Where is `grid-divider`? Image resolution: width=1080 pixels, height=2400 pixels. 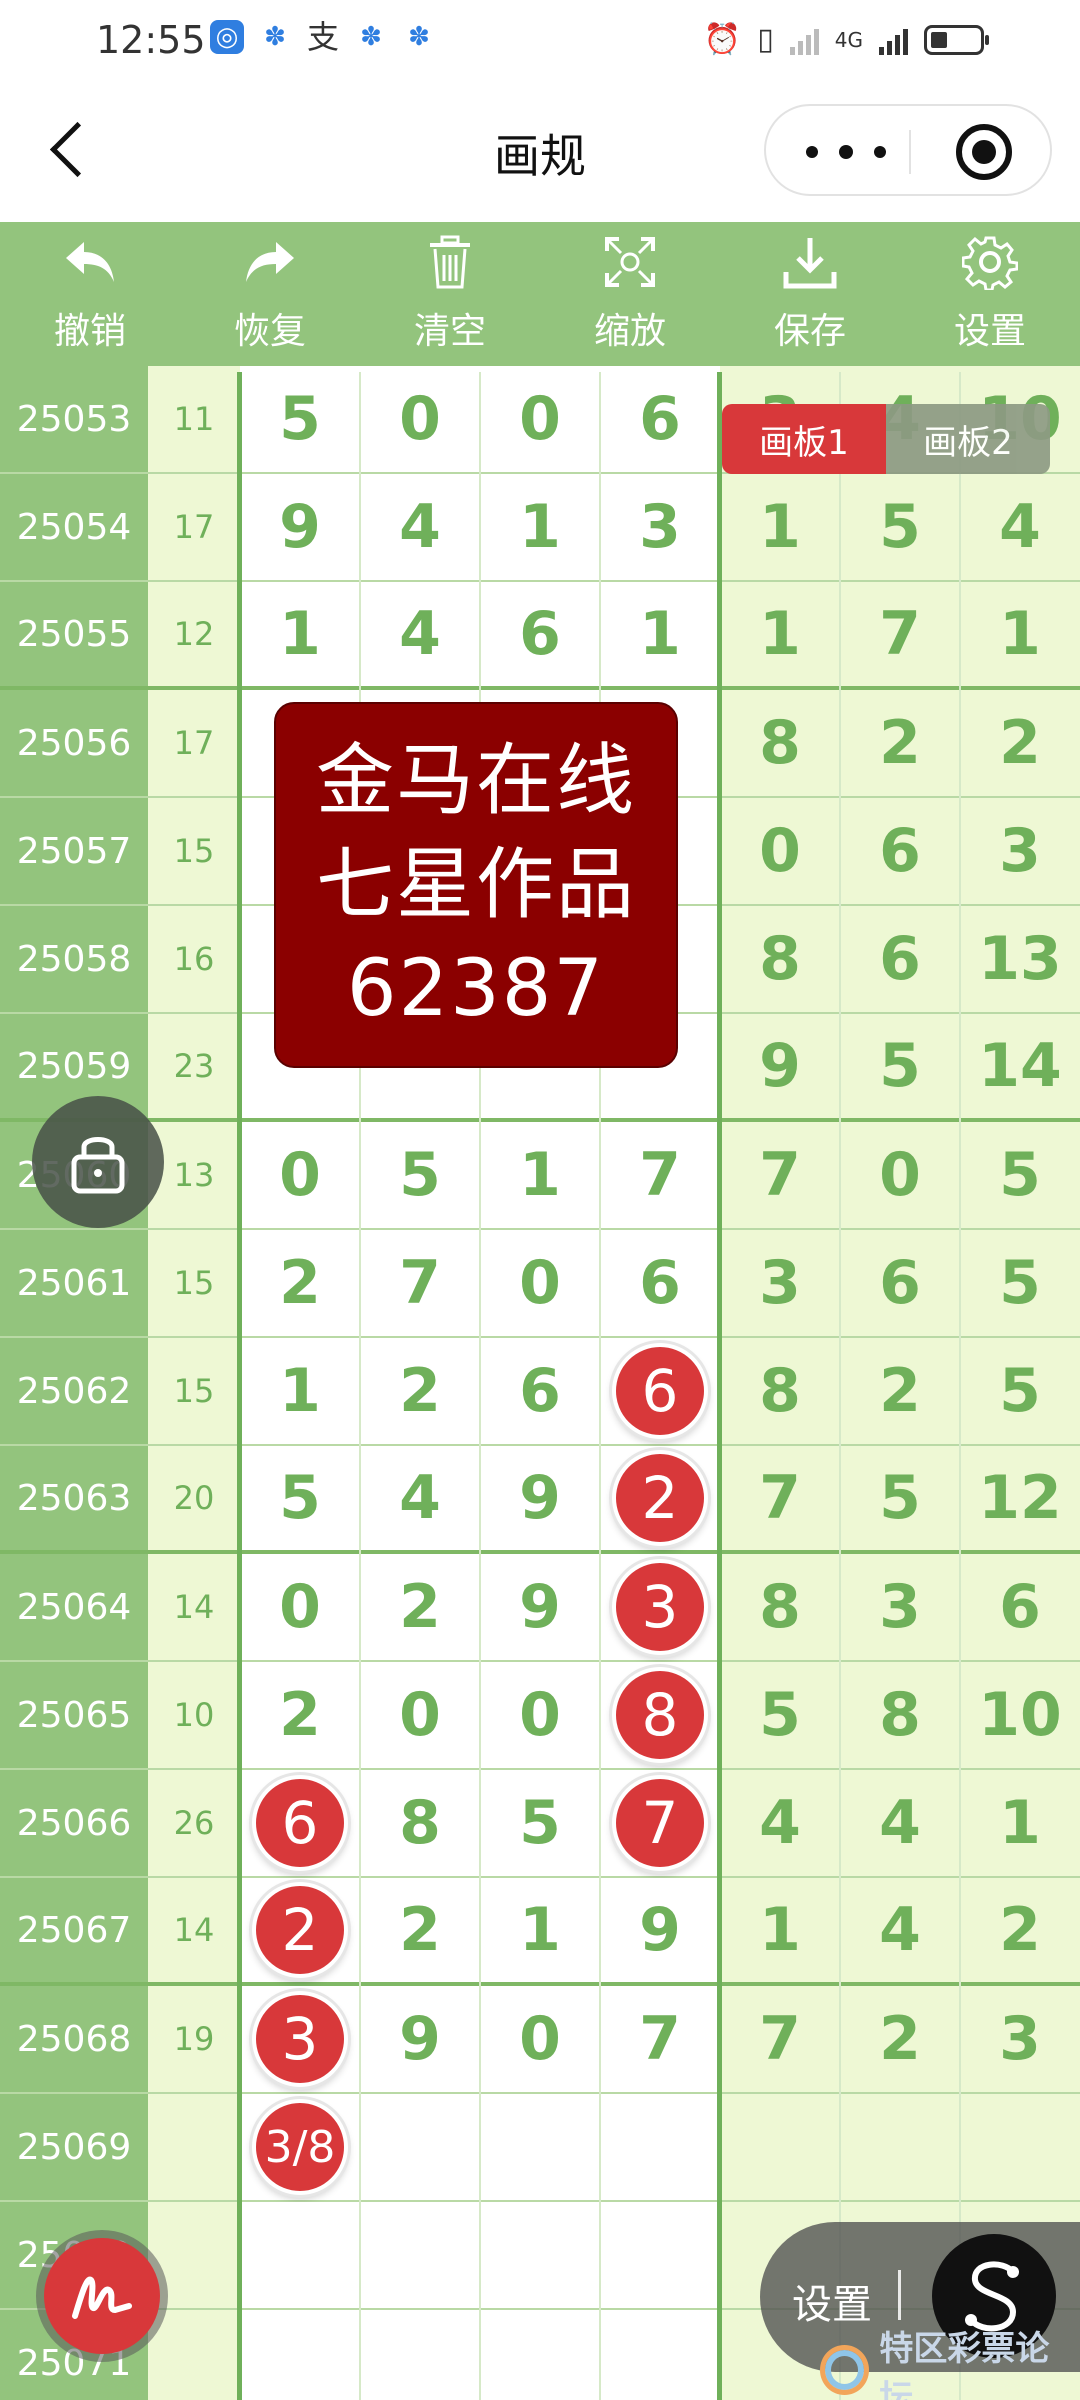 grid-divider is located at coordinates (480, 1386).